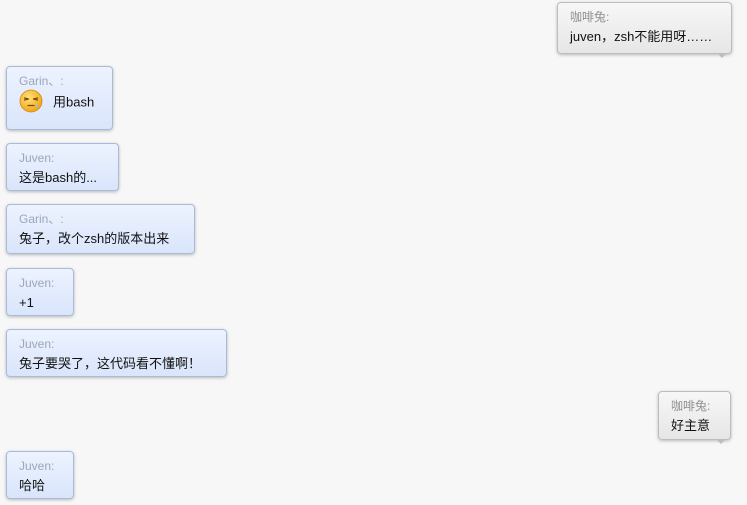 This screenshot has width=747, height=505. I want to click on message-bubble-incoming: Garin、: 兔子，改个zsh的版本出来, so click(100, 229).